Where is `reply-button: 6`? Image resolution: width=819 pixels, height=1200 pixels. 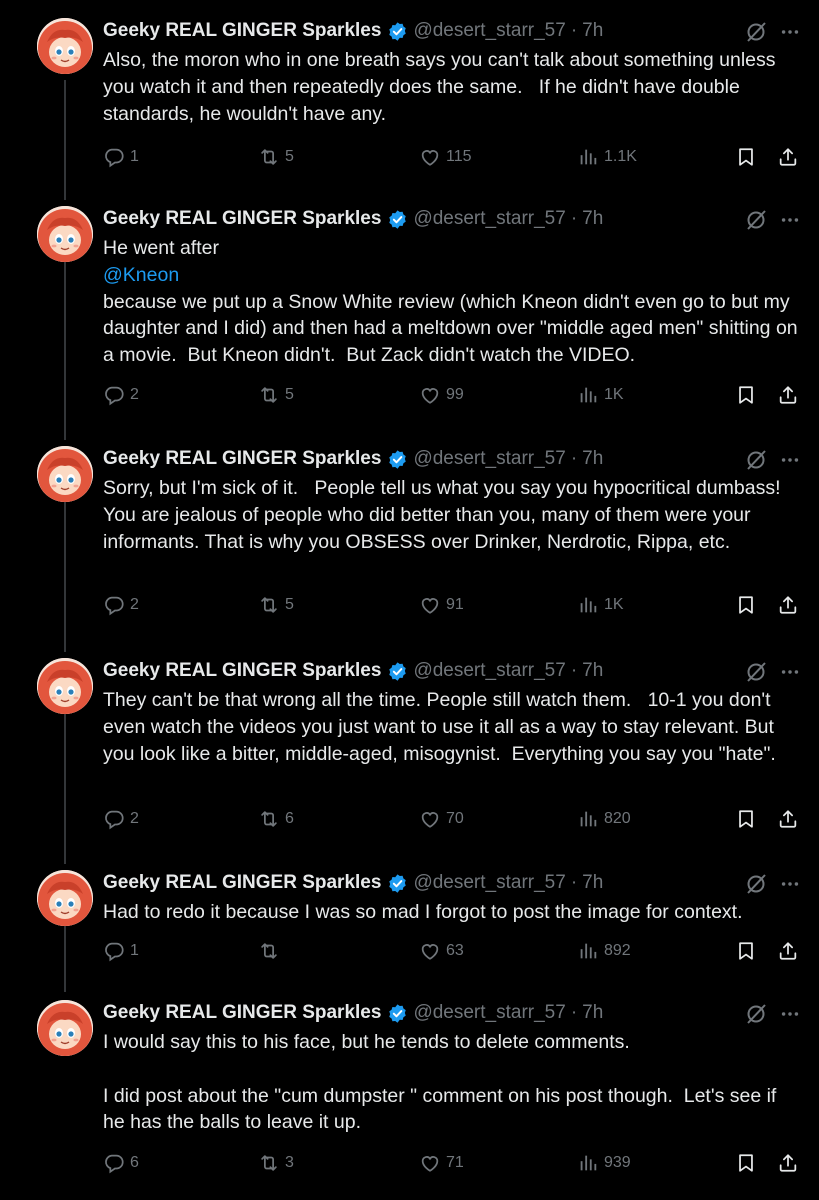 reply-button: 6 is located at coordinates (121, 1163).